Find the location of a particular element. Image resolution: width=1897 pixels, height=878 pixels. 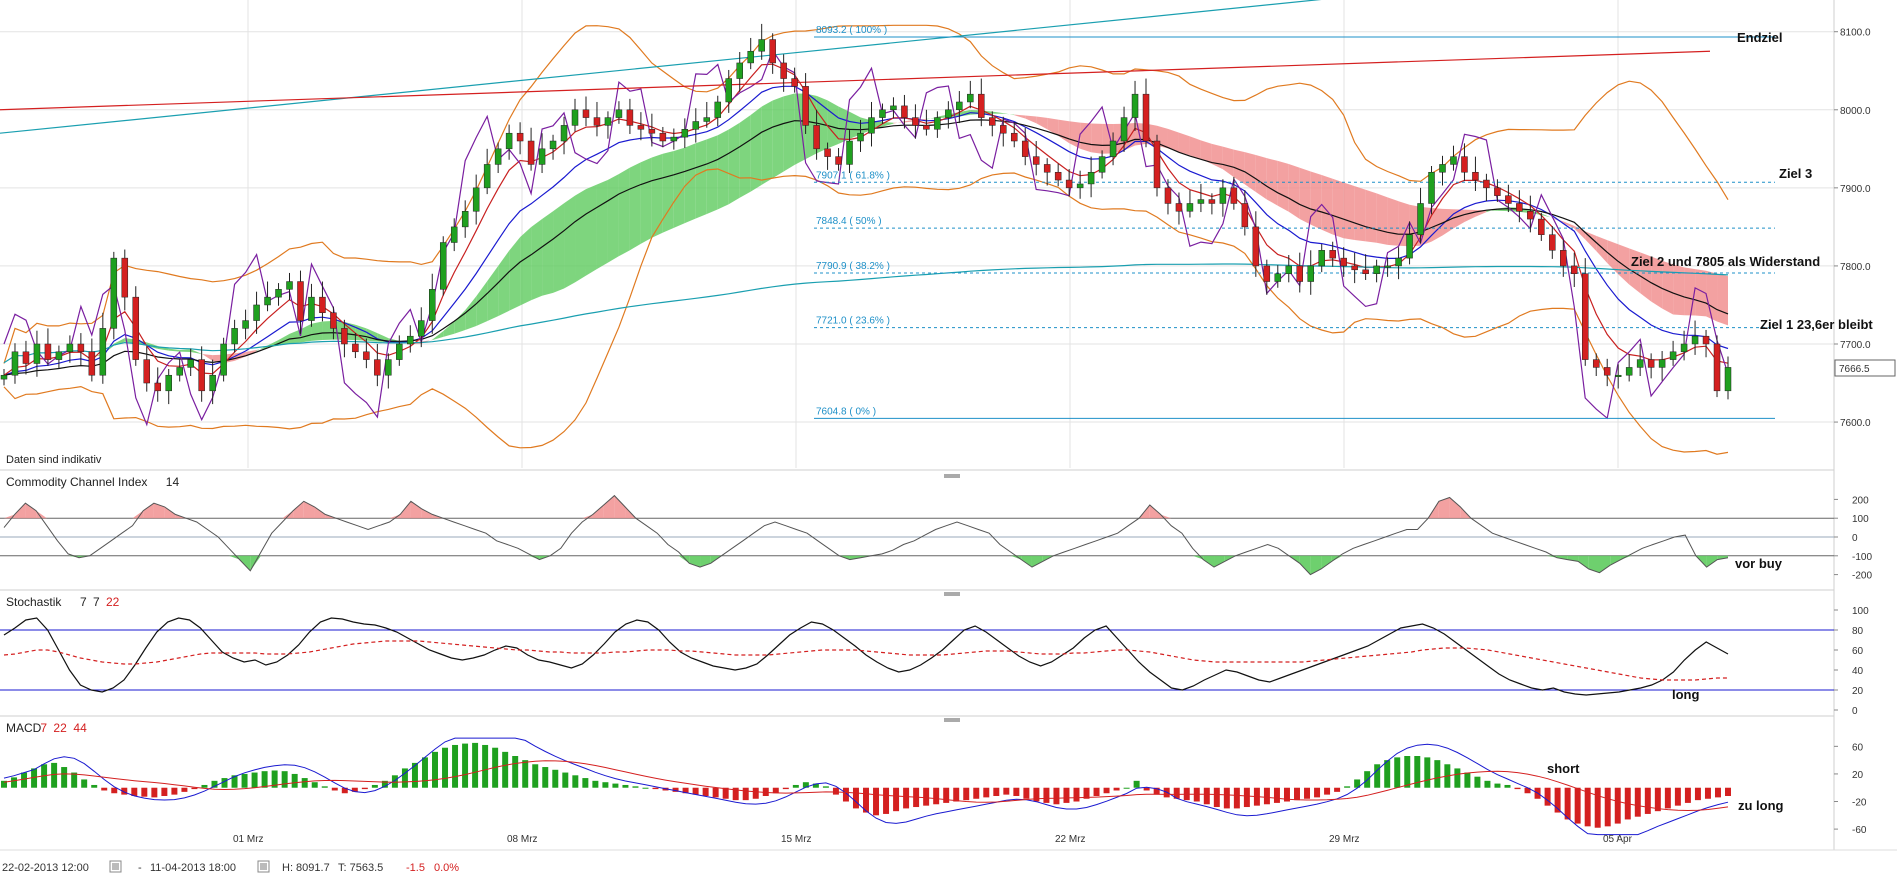

tick-label: 7900.0 is located at coordinates (1855, 189).